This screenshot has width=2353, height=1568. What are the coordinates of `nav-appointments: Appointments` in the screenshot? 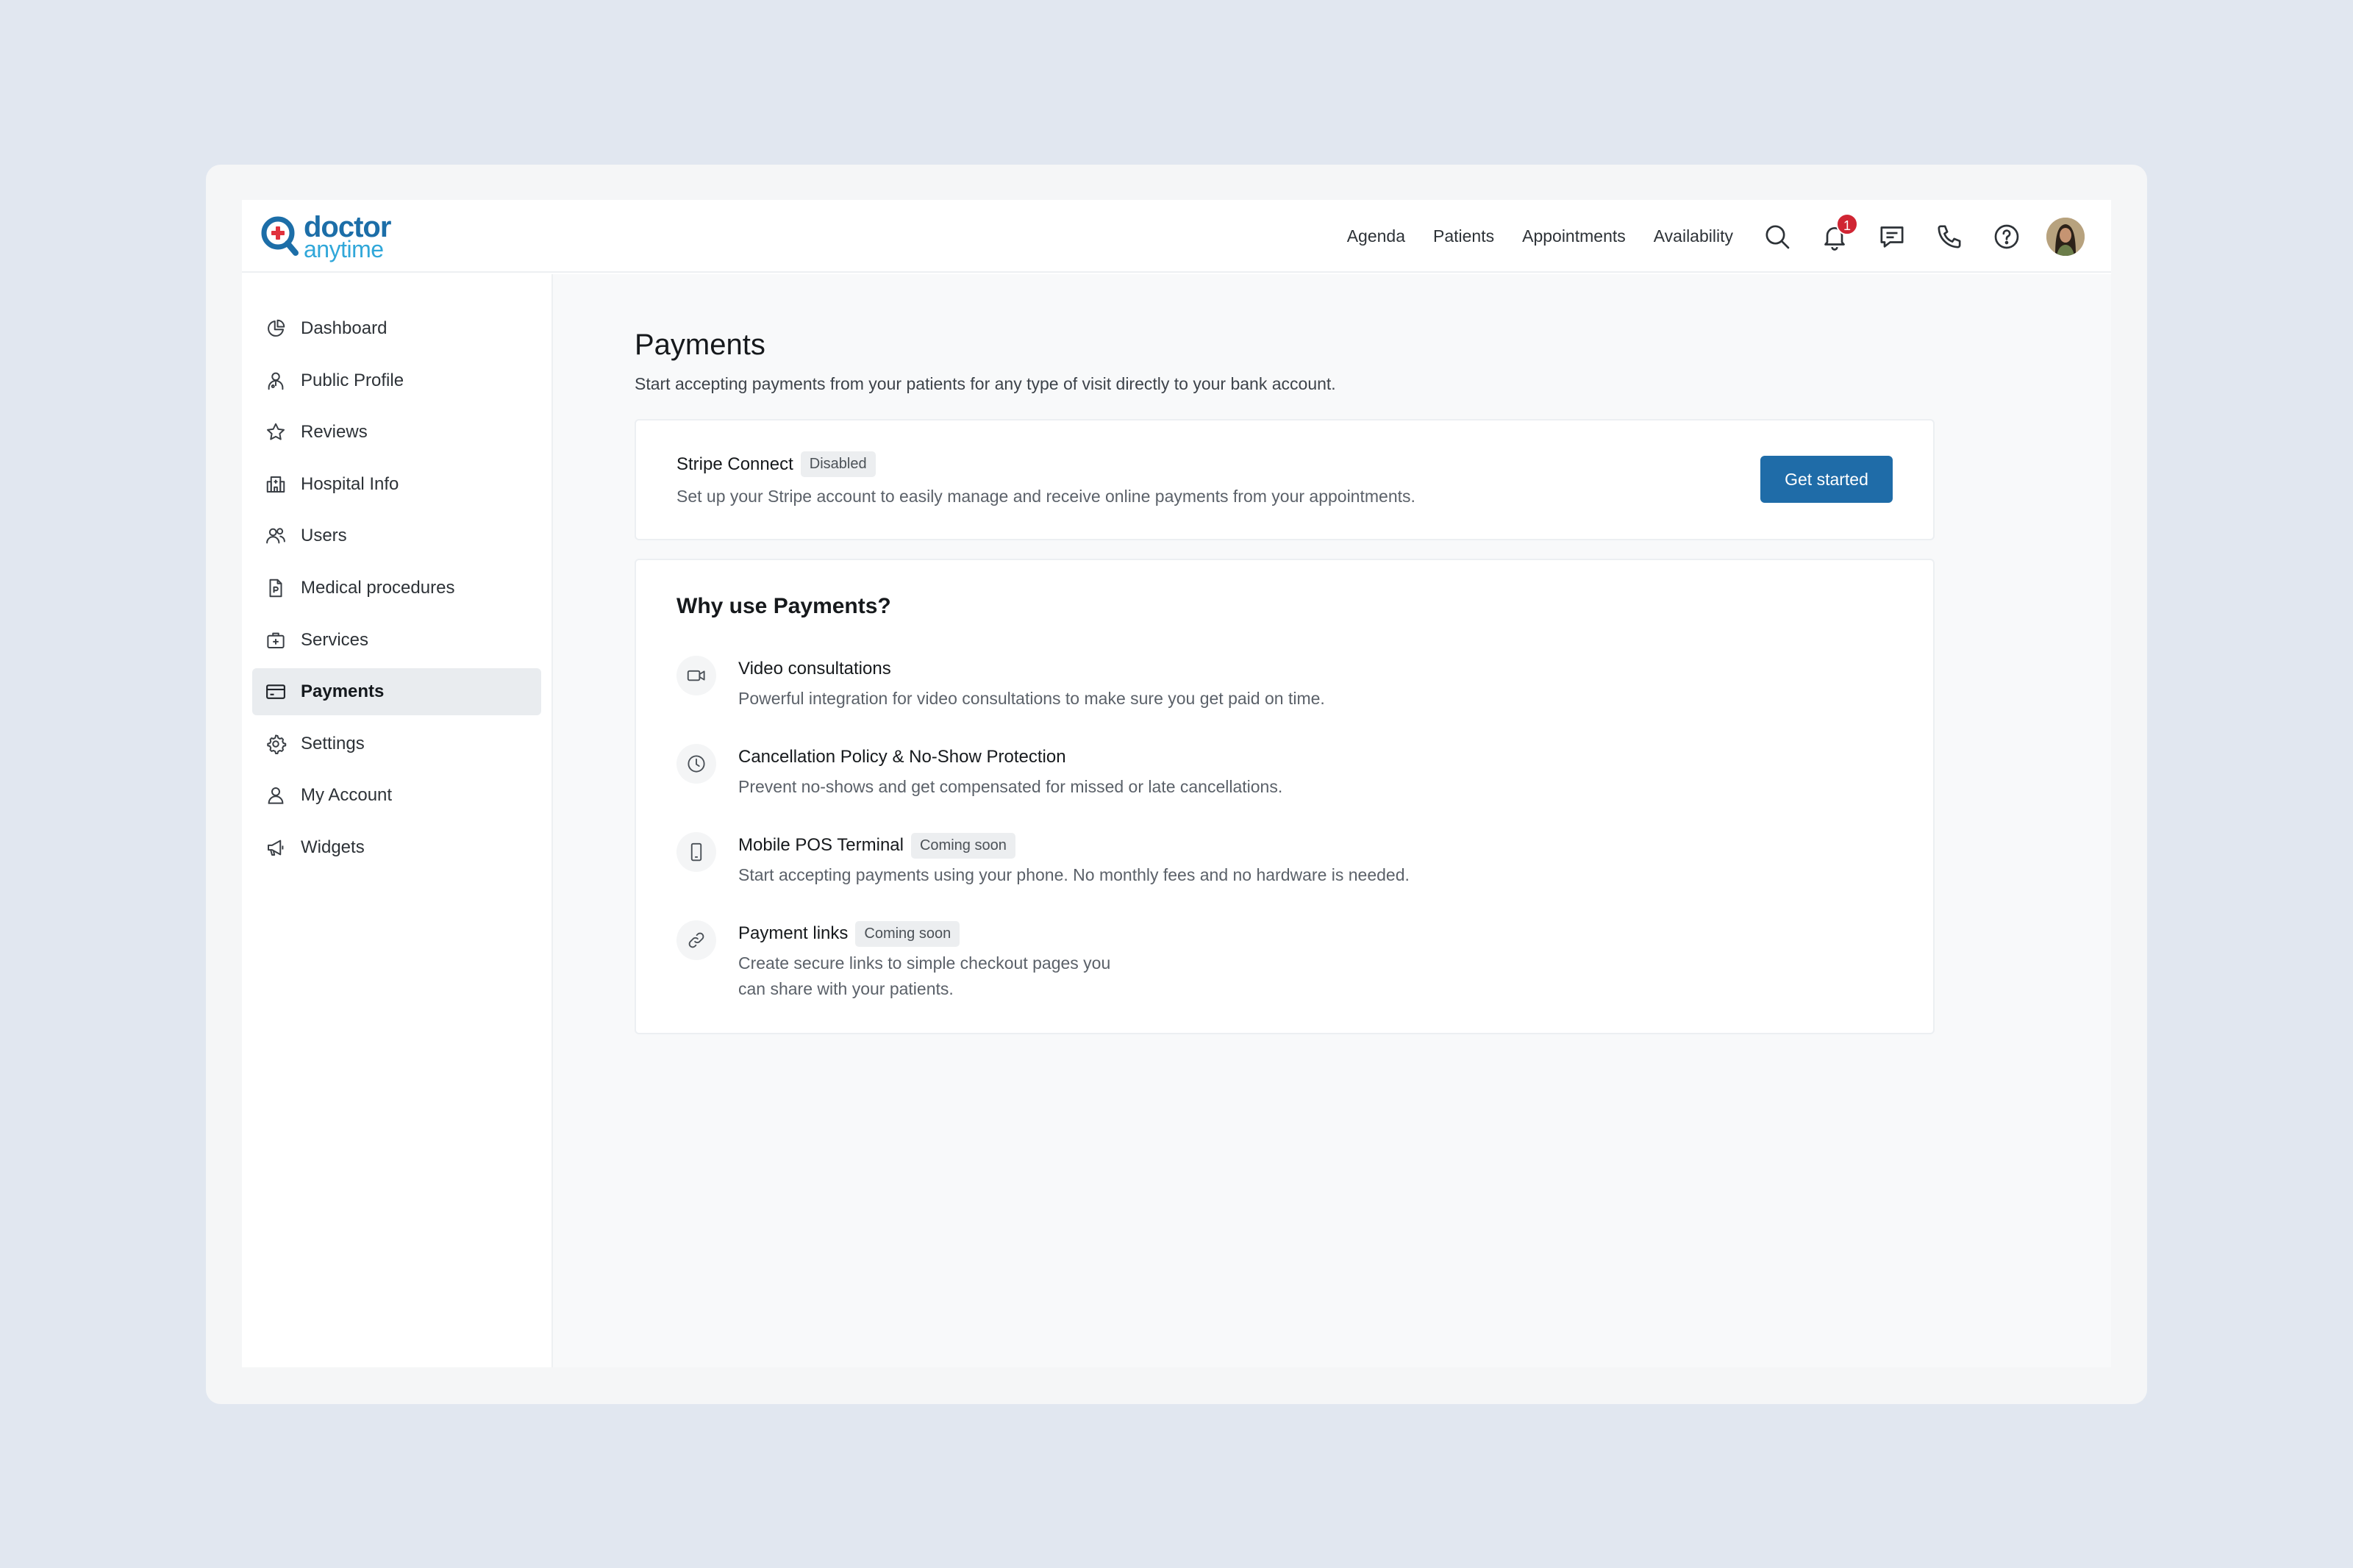 It's located at (1574, 236).